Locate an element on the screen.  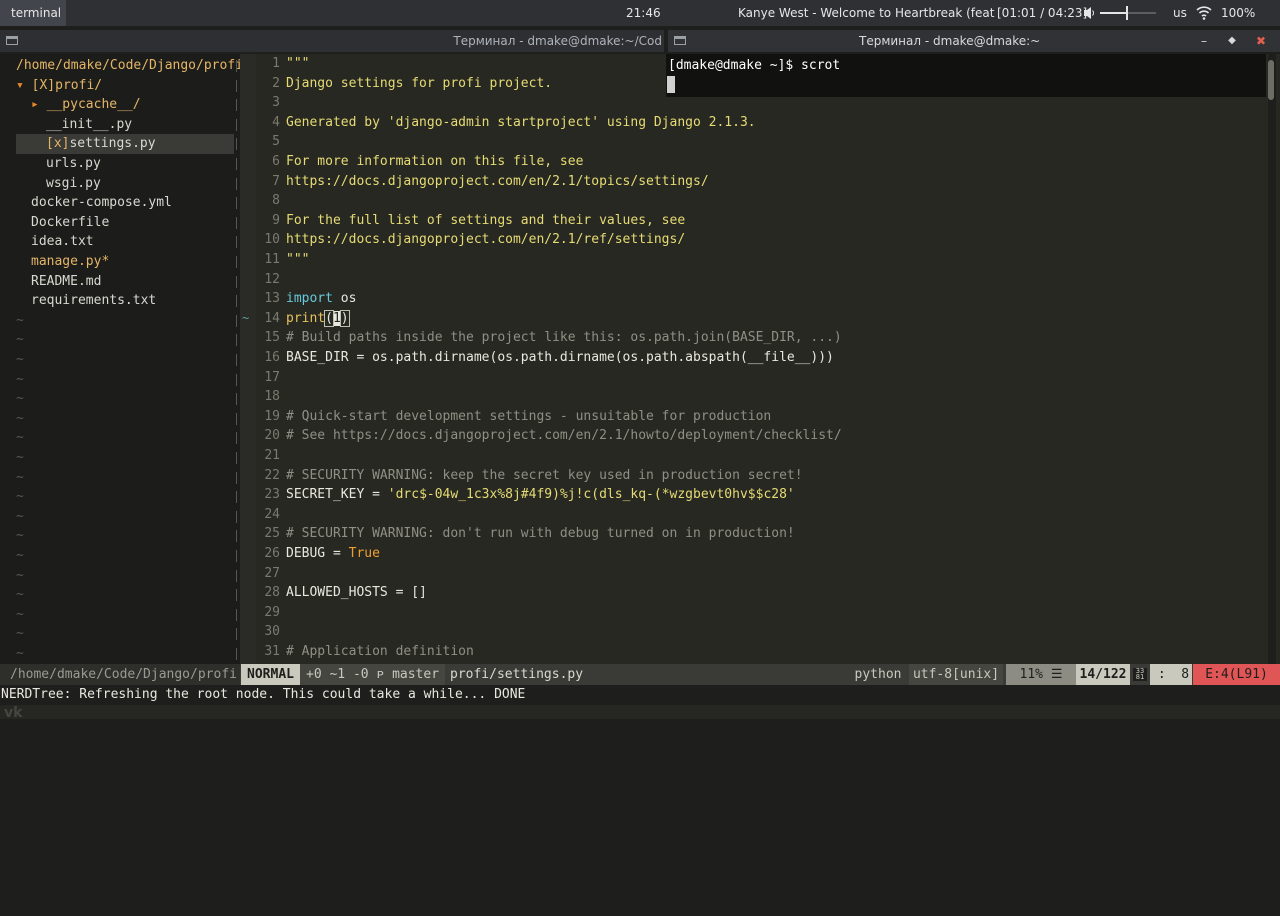
tree-file-settings: [x]settings.py is located at coordinates (101, 144).